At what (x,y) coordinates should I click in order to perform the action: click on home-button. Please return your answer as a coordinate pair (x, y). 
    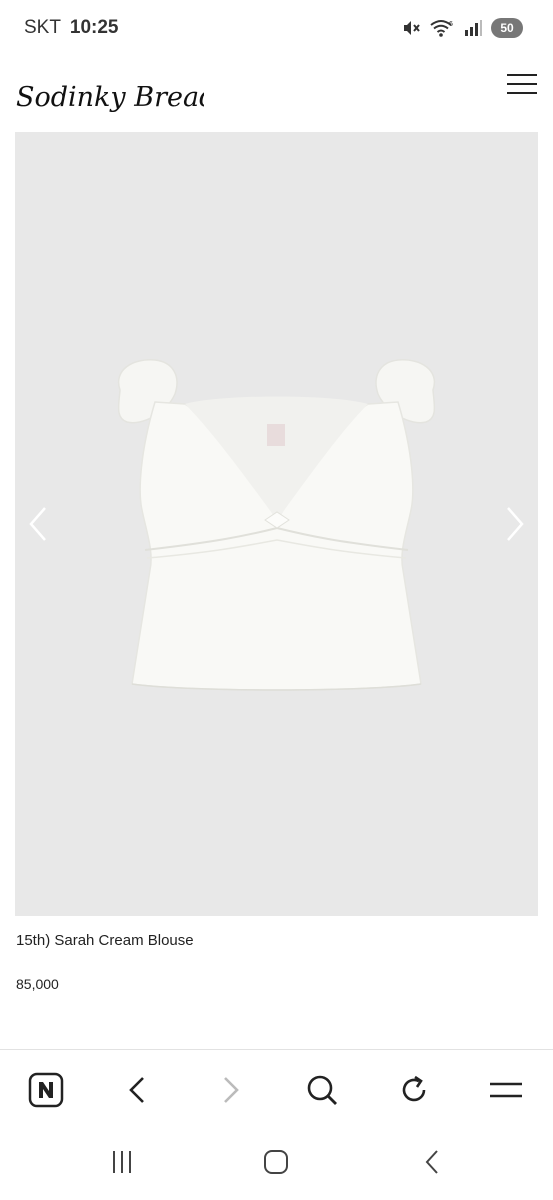
    Looking at the image, I should click on (276, 1162).